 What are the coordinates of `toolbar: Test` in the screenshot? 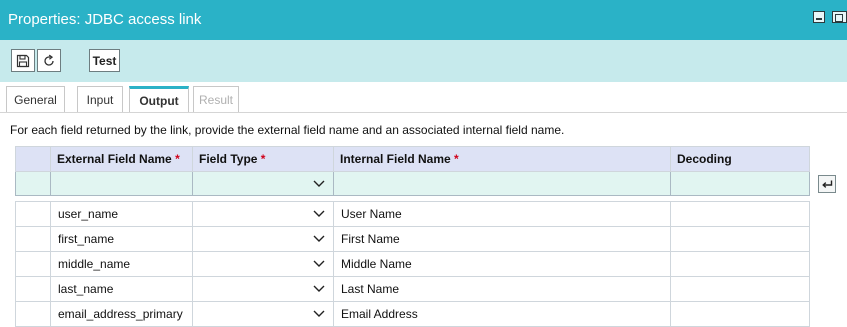 It's located at (423, 61).